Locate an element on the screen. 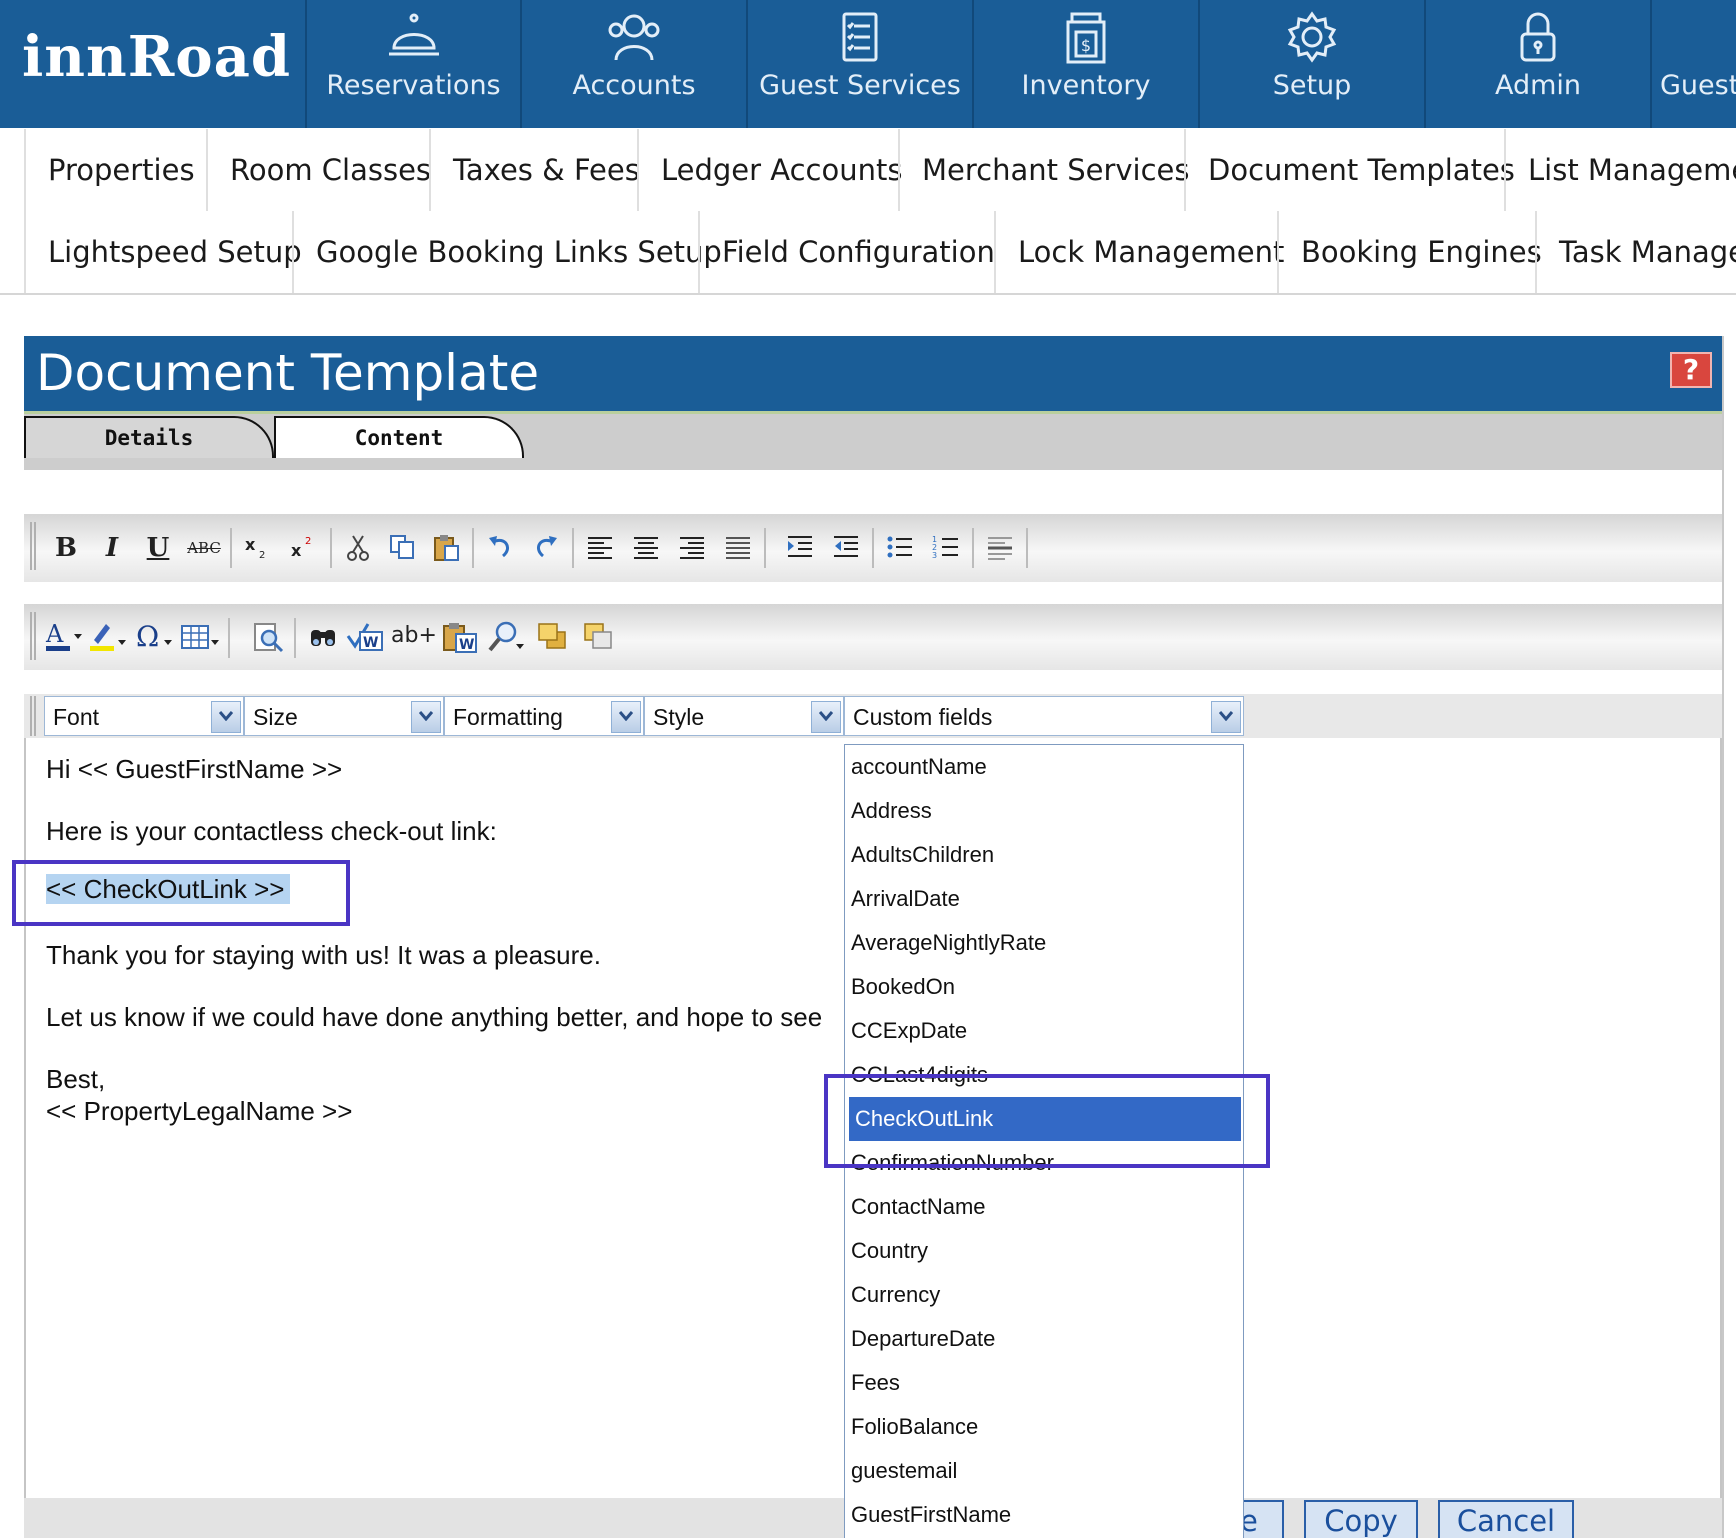  find-replace-icon: ab+ is located at coordinates (414, 636).